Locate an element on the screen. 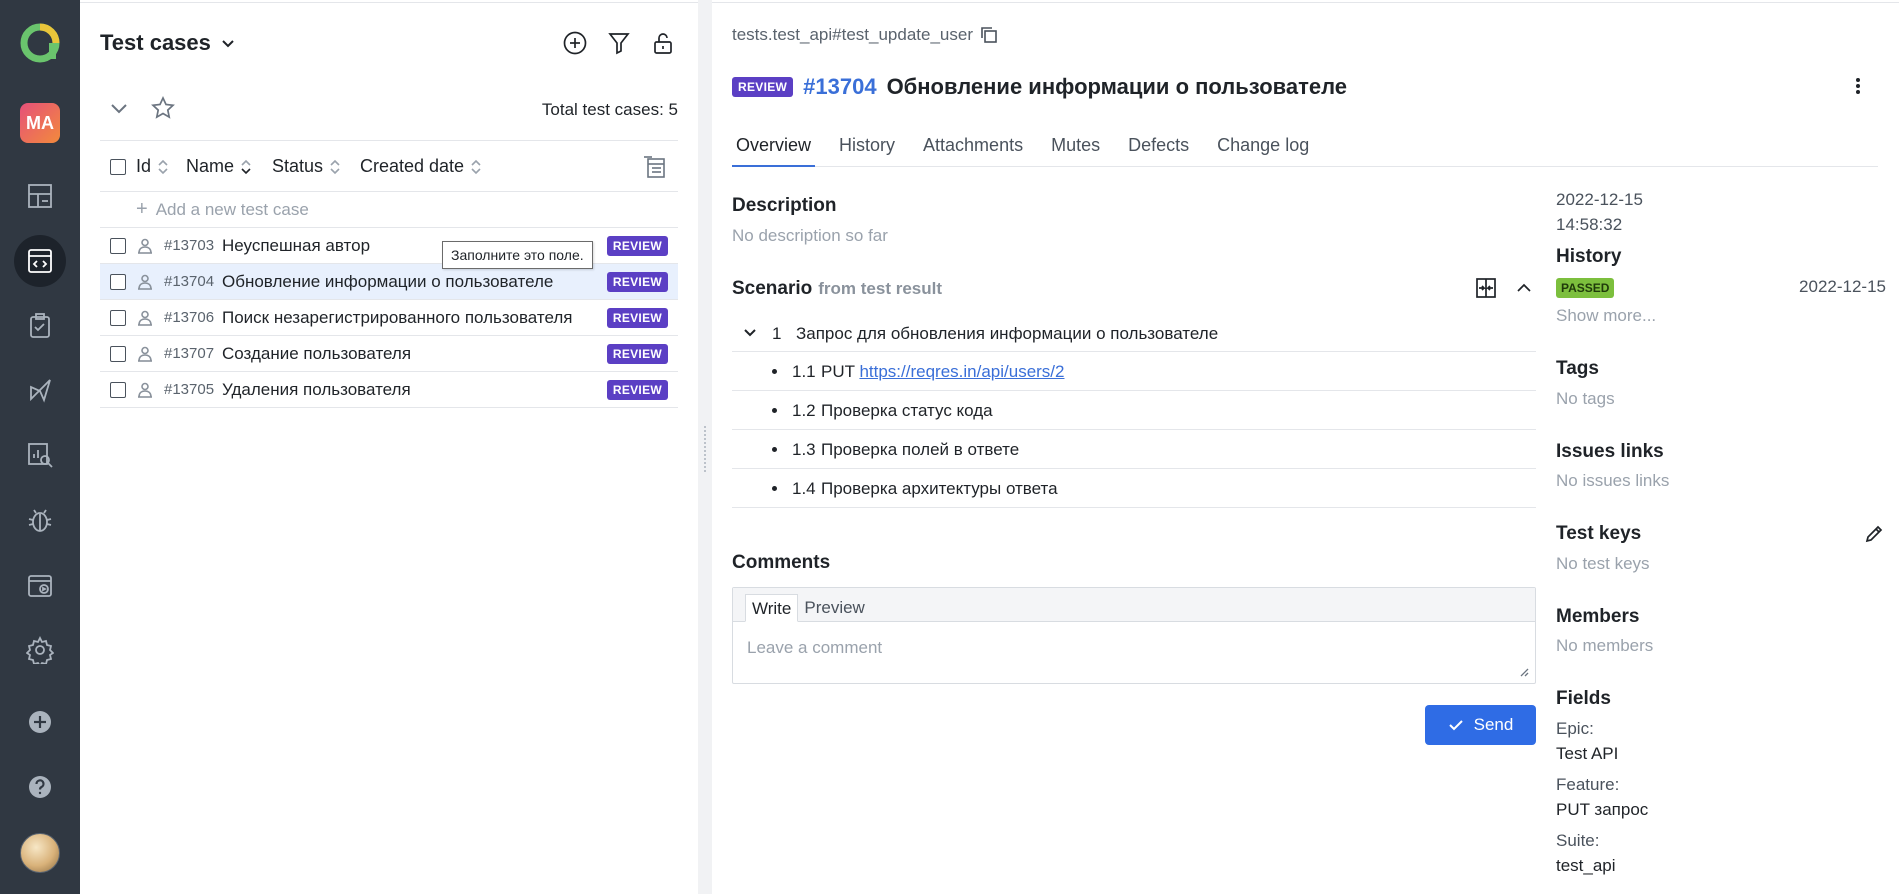 The height and width of the screenshot is (894, 1899). column-status: Status is located at coordinates (306, 166).